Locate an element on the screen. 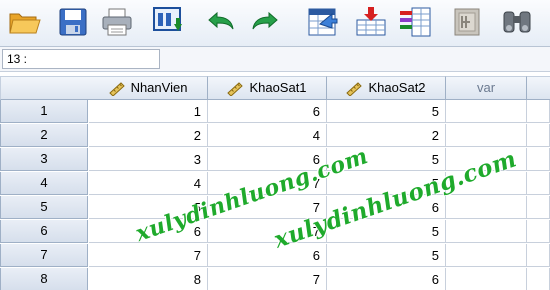  column-header-row: NhanVien KhaoSat1 KhaoSat2 var is located at coordinates (275, 88).